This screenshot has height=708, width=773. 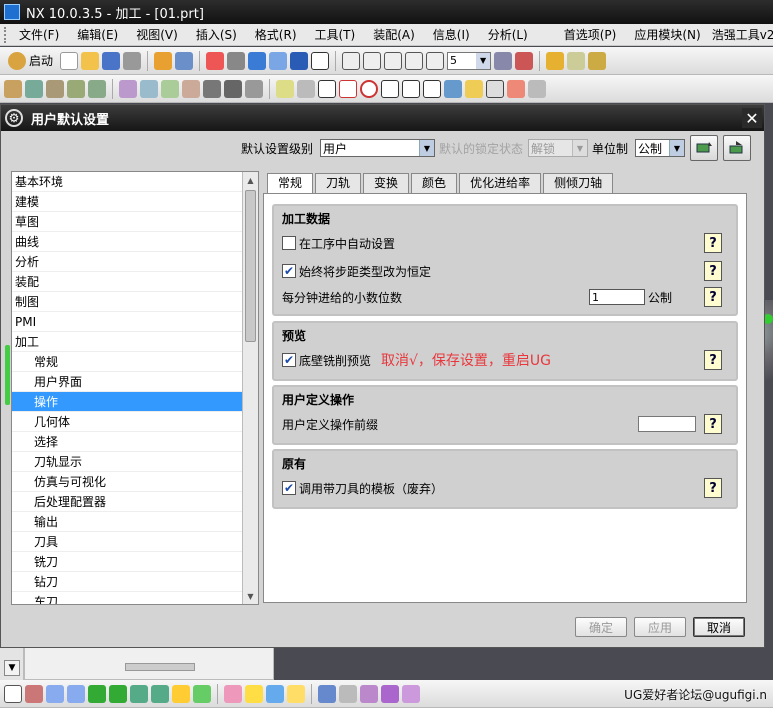 I want to click on tree-item: 用户界面, so click(x=127, y=382).